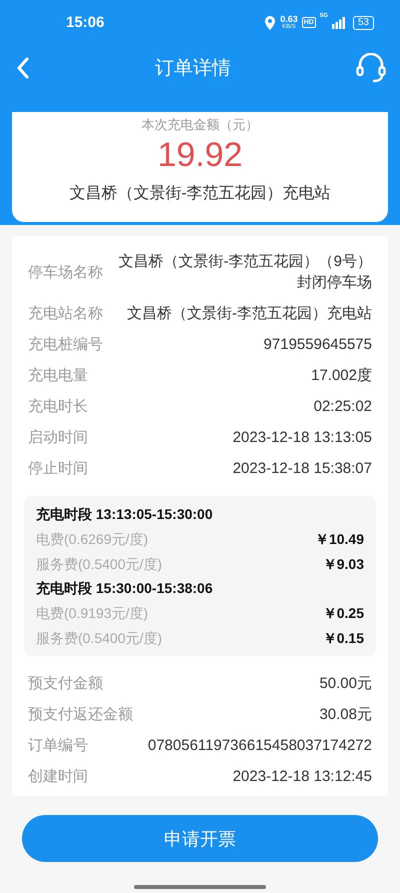 The image size is (400, 893). What do you see at coordinates (58, 438) in the screenshot?
I see `field-label: 启动时间` at bounding box center [58, 438].